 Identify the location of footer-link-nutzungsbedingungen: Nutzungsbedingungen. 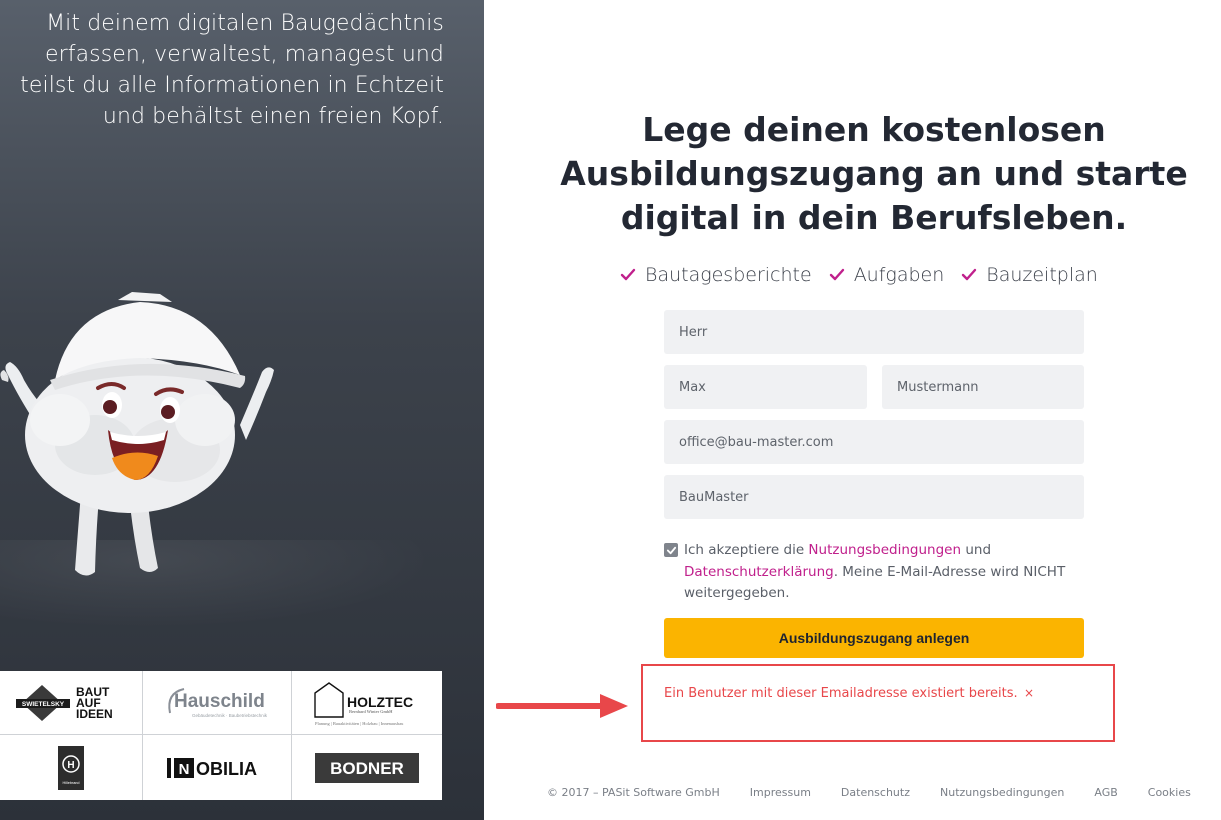
(1002, 792).